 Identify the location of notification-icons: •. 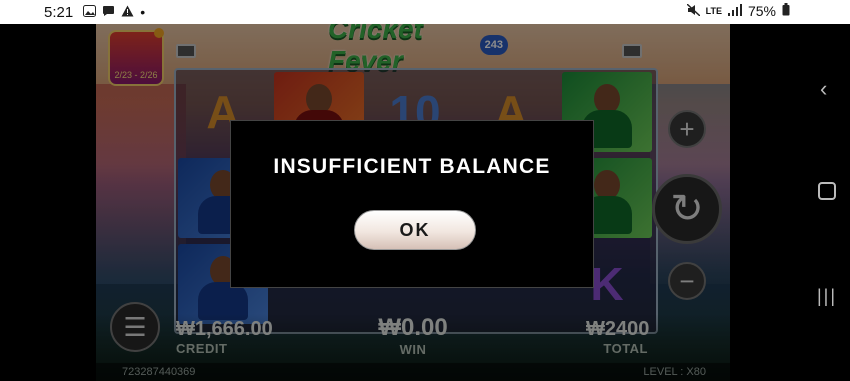
(114, 12).